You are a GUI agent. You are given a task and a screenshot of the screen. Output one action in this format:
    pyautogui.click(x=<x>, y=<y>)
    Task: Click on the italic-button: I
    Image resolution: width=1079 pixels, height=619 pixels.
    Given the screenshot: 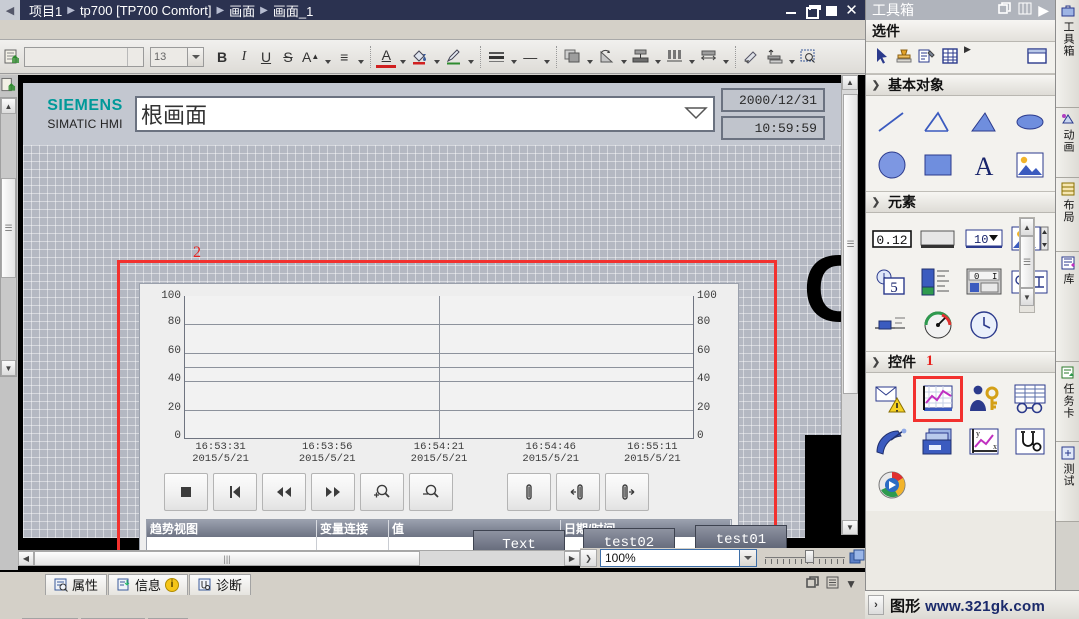 What is the action you would take?
    pyautogui.click(x=244, y=57)
    